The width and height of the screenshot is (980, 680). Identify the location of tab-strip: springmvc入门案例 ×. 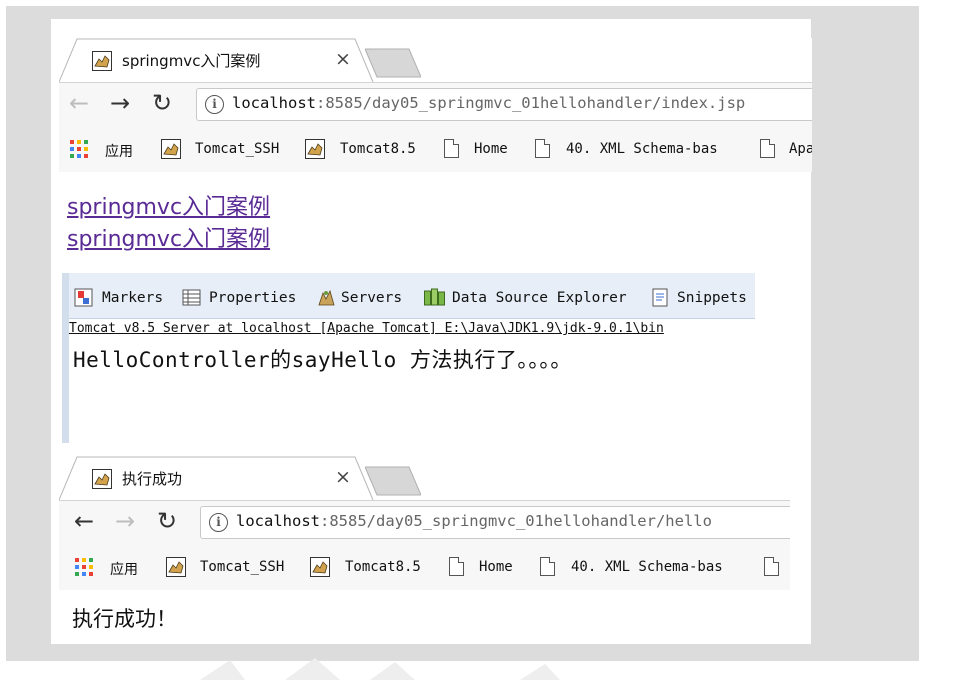
(435, 60).